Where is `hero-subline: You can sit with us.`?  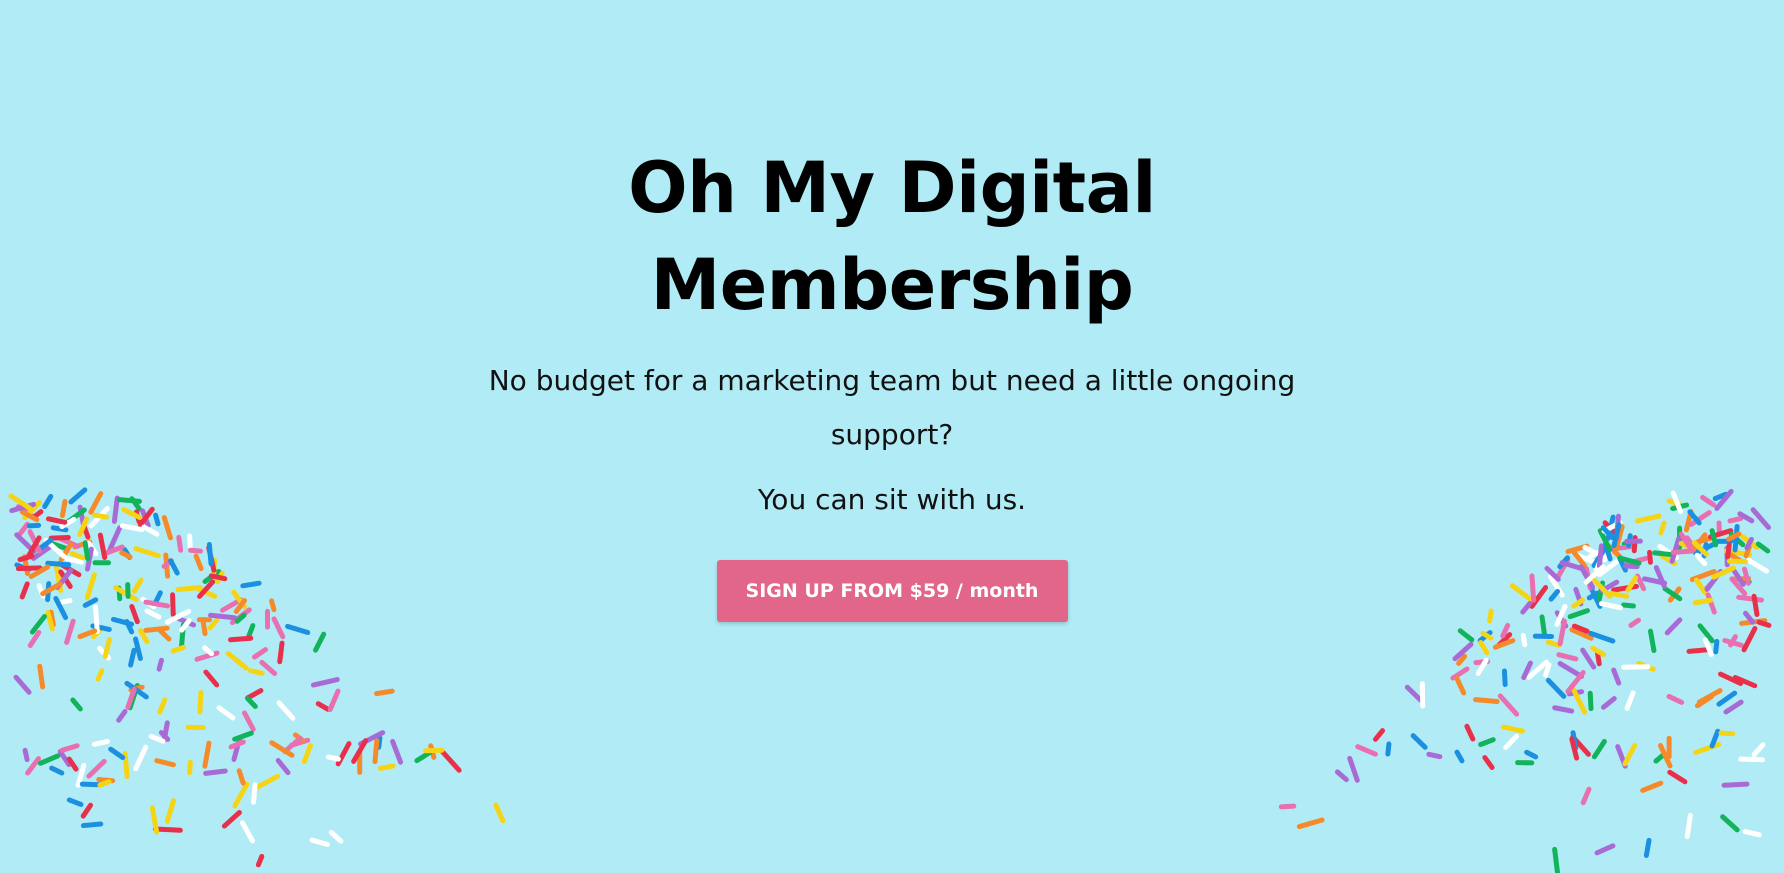 hero-subline: You can sit with us. is located at coordinates (892, 499).